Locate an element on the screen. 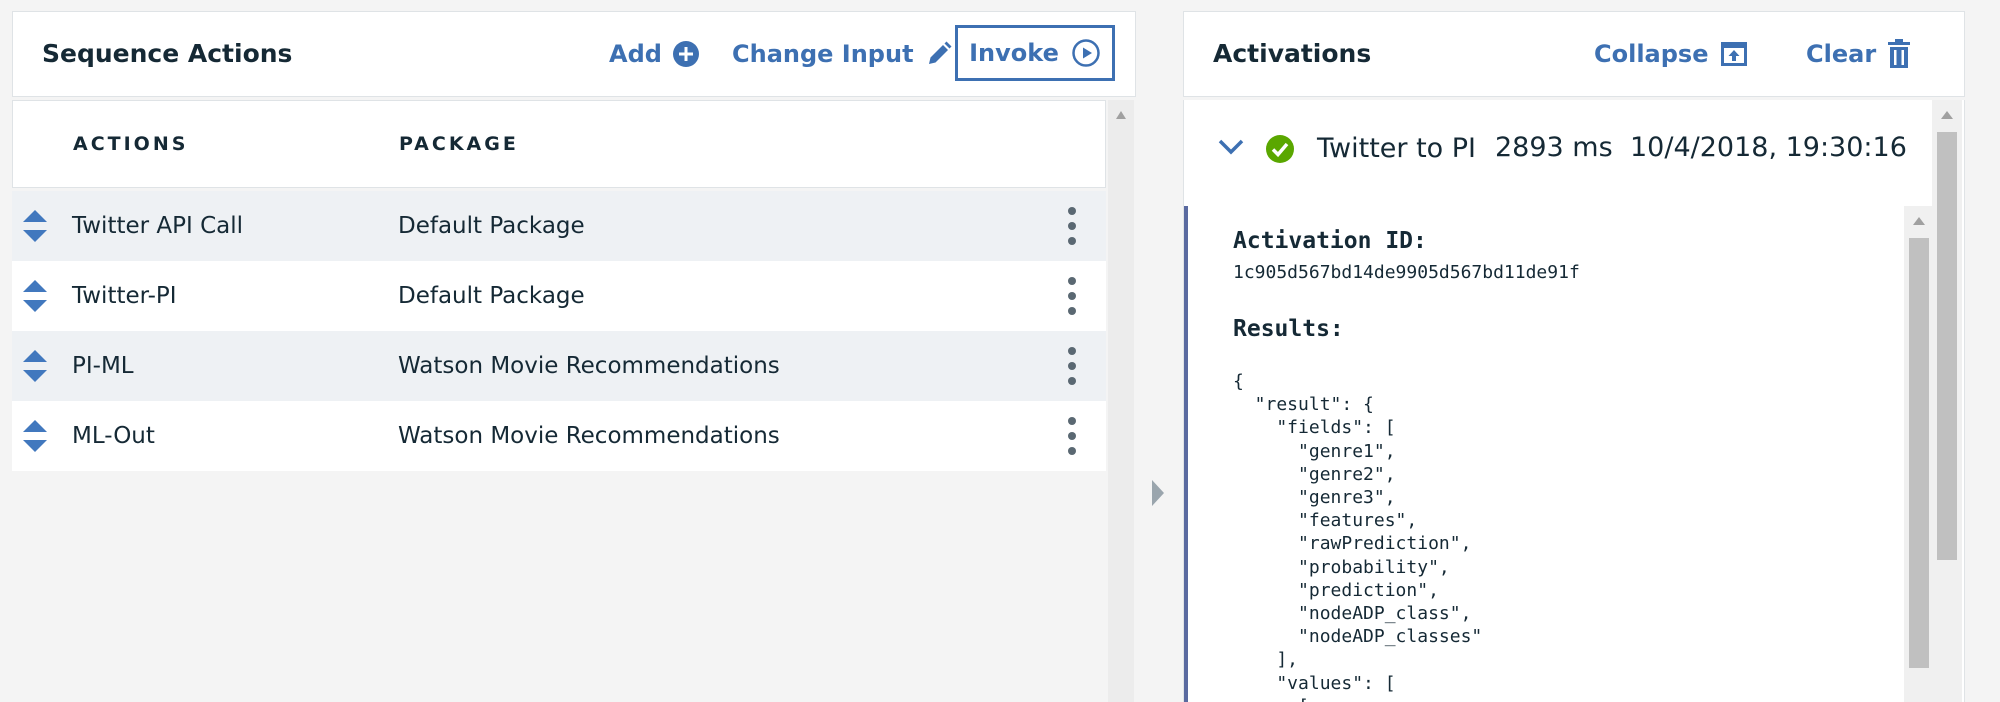 This screenshot has height=702, width=2000. add-button: Add is located at coordinates (654, 54).